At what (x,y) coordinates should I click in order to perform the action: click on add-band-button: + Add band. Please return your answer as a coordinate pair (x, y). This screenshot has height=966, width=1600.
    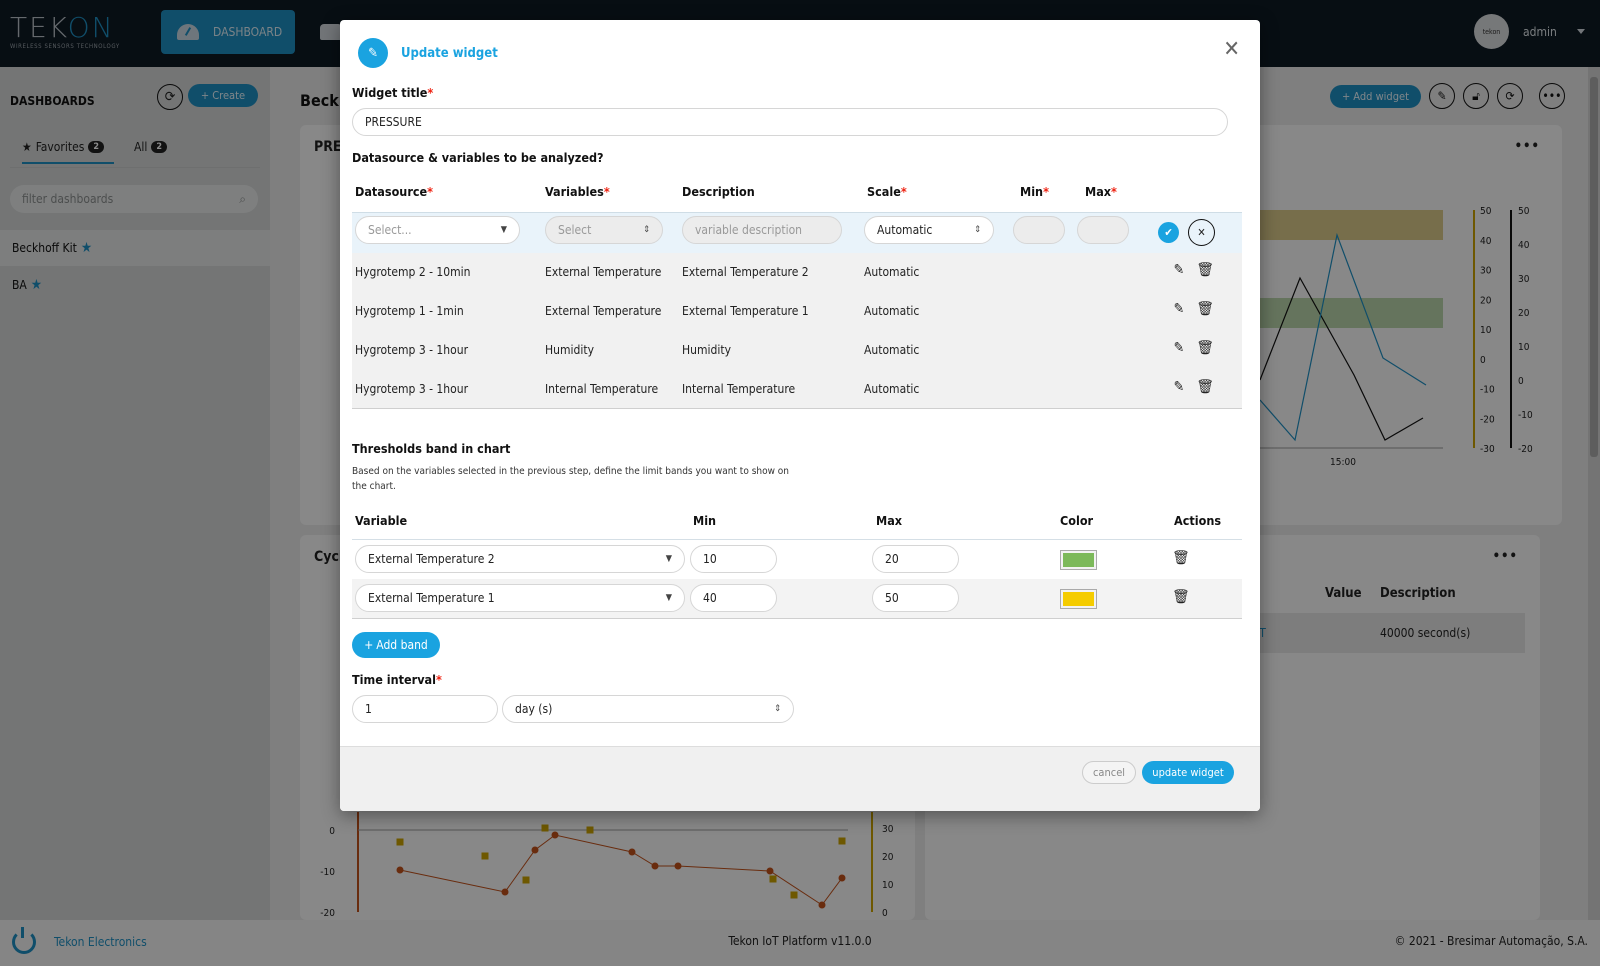
    Looking at the image, I should click on (396, 645).